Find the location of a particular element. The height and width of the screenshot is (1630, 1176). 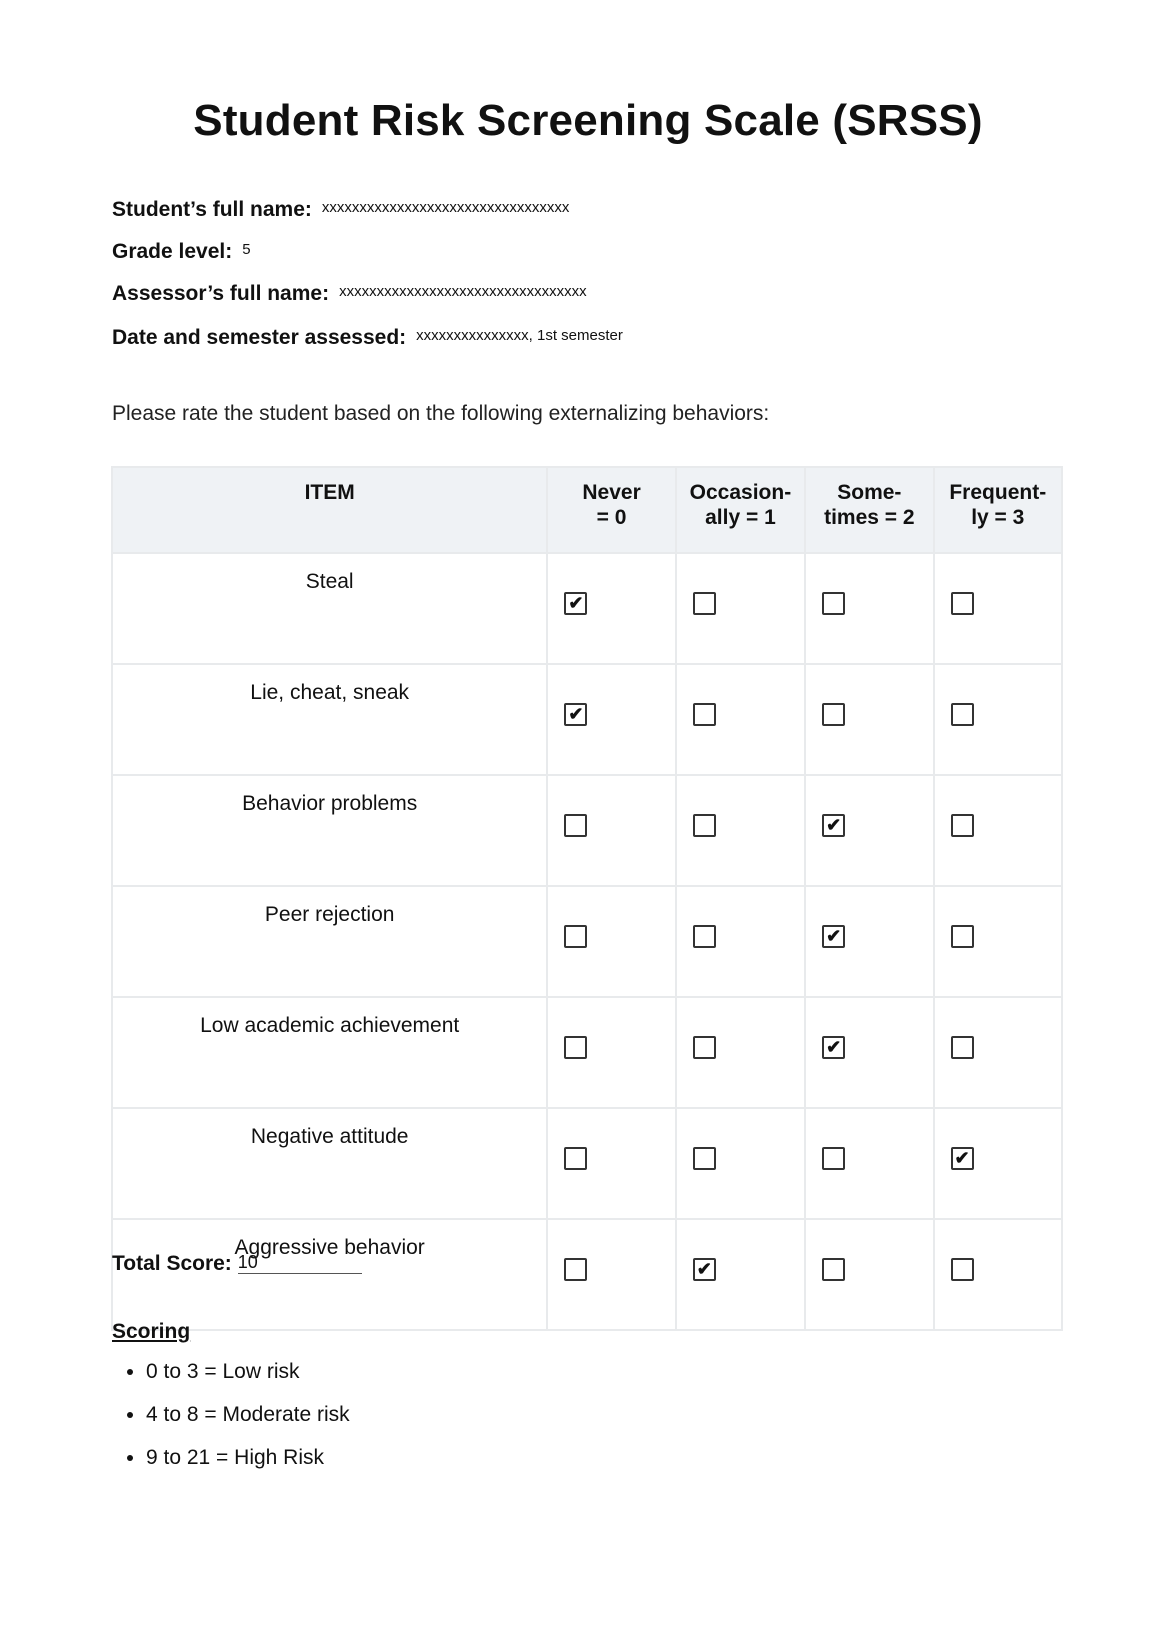

scoring-item-low: 0 to 3 = Low risk is located at coordinates (248, 1373).